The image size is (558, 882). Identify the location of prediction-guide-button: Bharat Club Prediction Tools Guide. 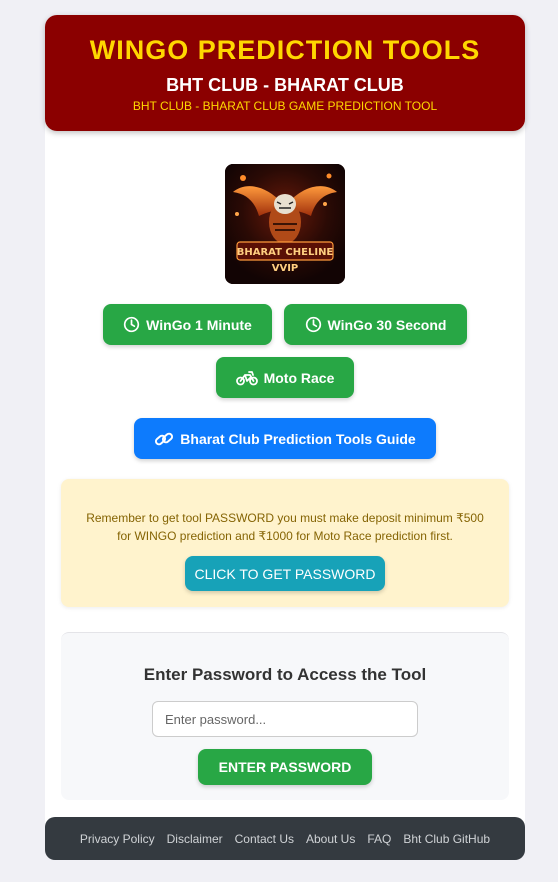
(285, 438).